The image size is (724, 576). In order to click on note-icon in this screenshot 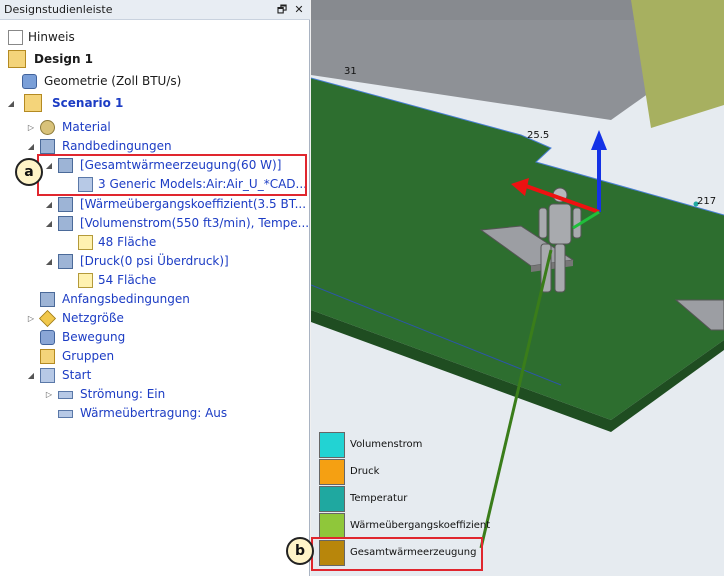, I will do `click(15, 37)`.